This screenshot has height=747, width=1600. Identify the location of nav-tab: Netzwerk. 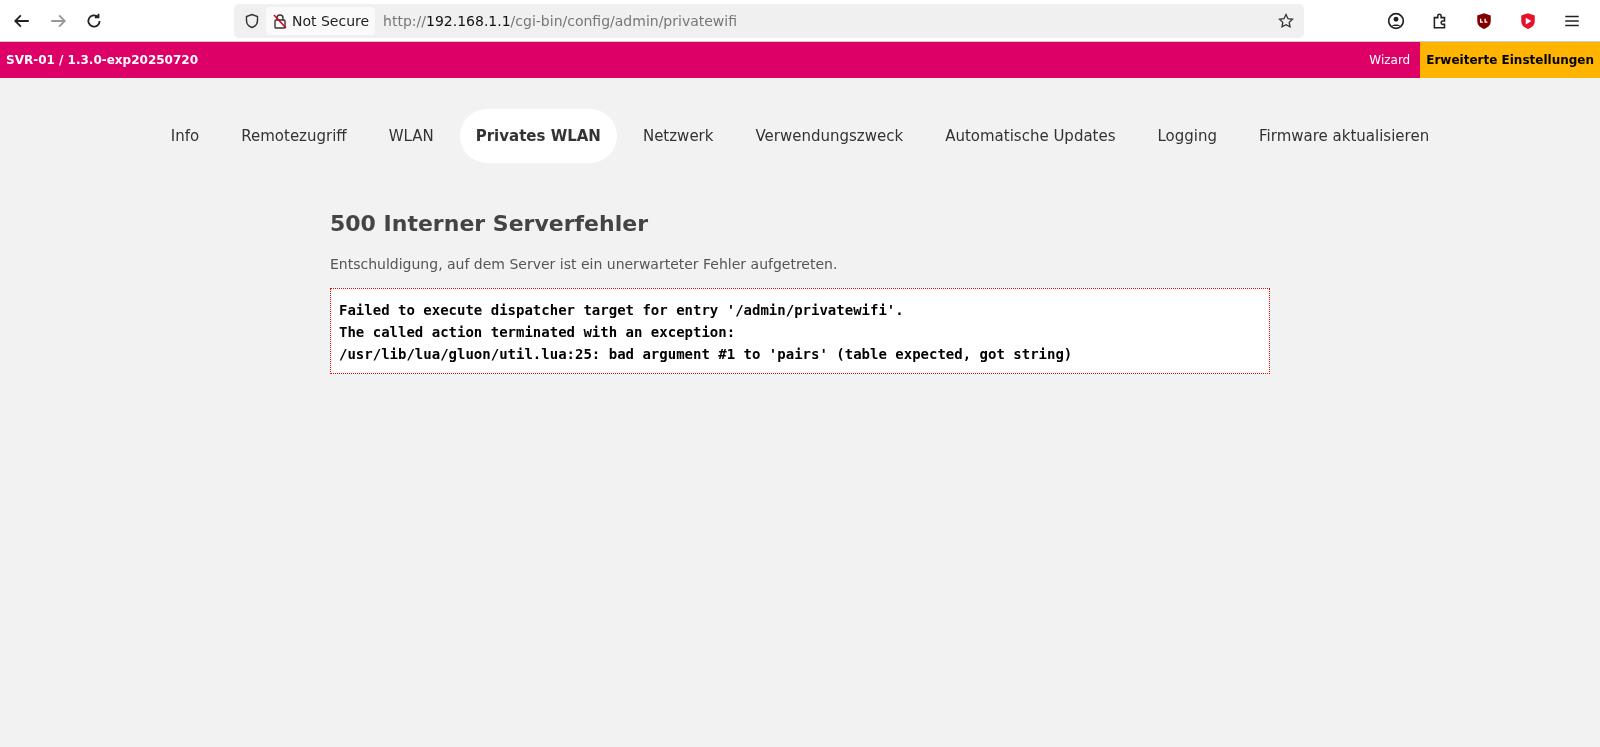
(678, 136).